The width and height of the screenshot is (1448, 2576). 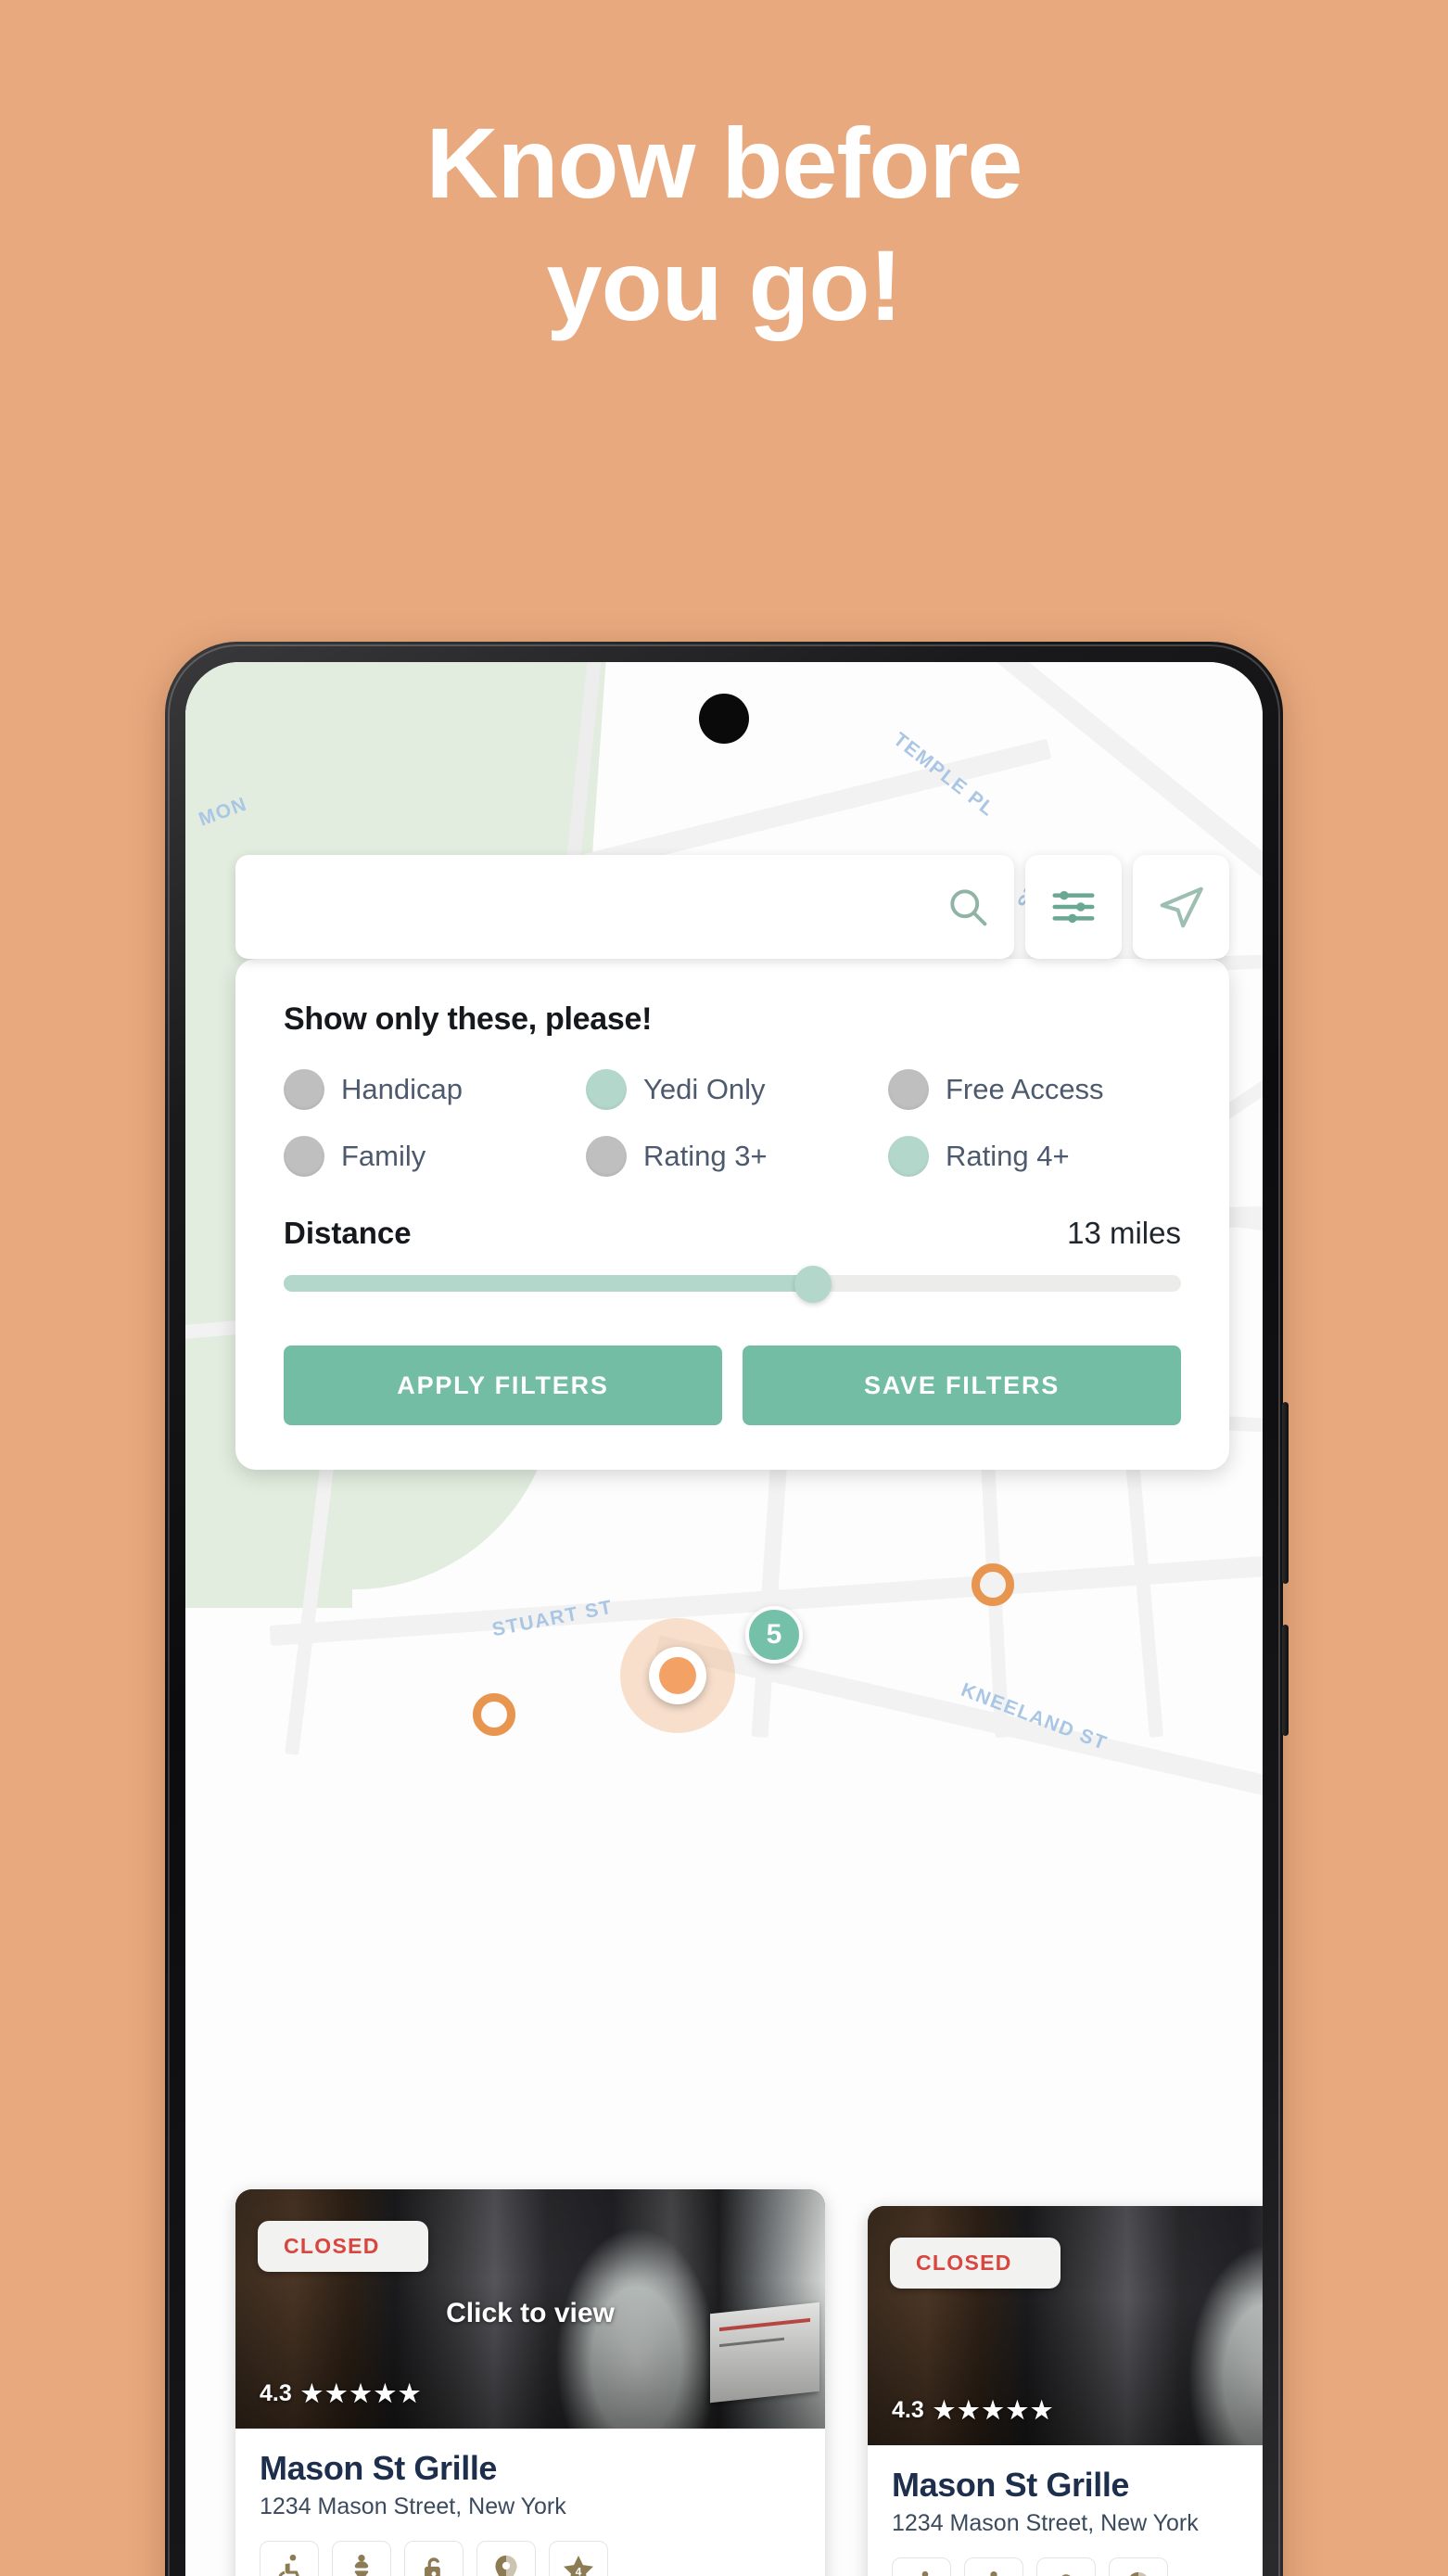 I want to click on headline-line-1: Know before, so click(x=724, y=163).